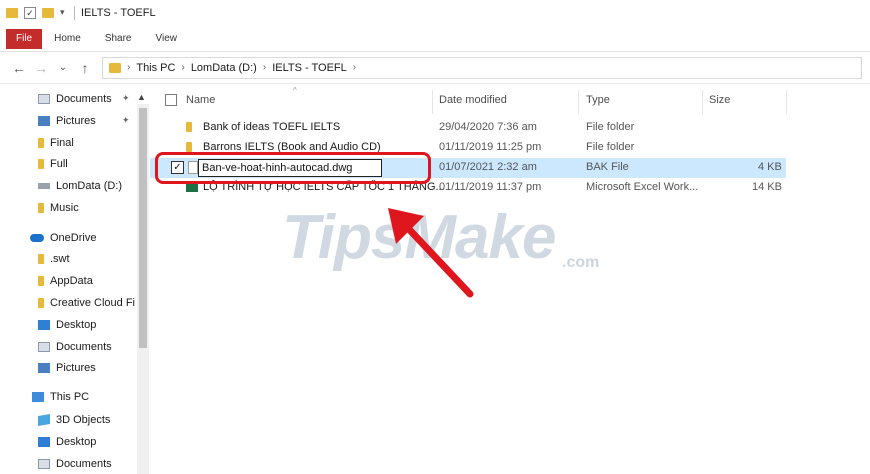 The width and height of the screenshot is (870, 474). What do you see at coordinates (224, 68) in the screenshot?
I see `breadcrumb-lomdata: LomData (D:)` at bounding box center [224, 68].